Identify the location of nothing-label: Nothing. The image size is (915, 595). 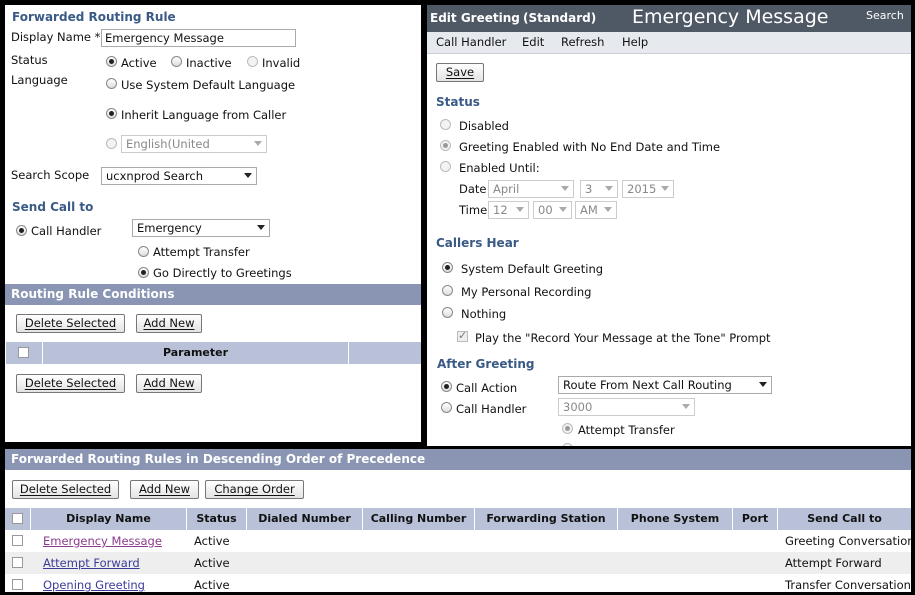
(484, 314).